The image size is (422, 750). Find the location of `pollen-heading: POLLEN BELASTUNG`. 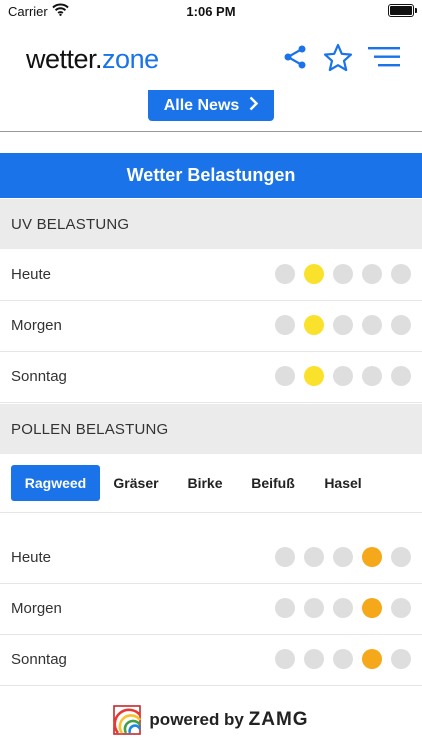

pollen-heading: POLLEN BELASTUNG is located at coordinates (211, 429).